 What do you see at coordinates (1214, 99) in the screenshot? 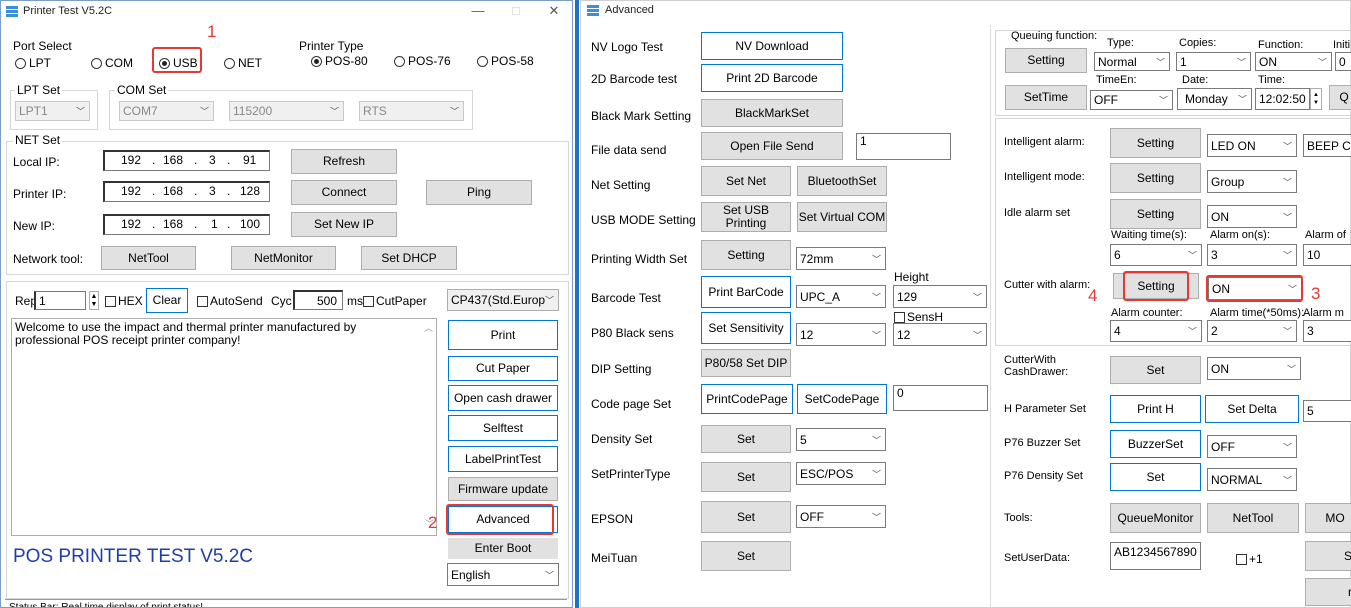
I see `date-select: Monday ﹀` at bounding box center [1214, 99].